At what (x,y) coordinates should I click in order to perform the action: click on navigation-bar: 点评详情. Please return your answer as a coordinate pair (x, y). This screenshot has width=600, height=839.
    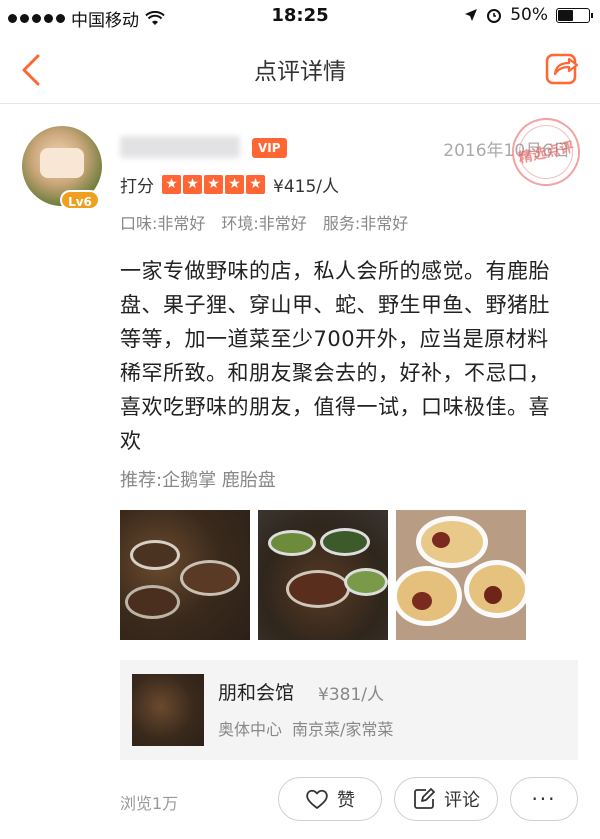
    Looking at the image, I should click on (300, 69).